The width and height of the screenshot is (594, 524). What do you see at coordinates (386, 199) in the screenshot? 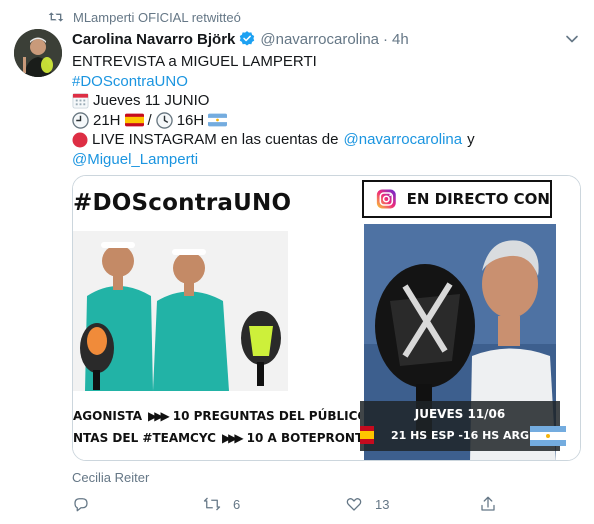
I see `instagram-icon` at bounding box center [386, 199].